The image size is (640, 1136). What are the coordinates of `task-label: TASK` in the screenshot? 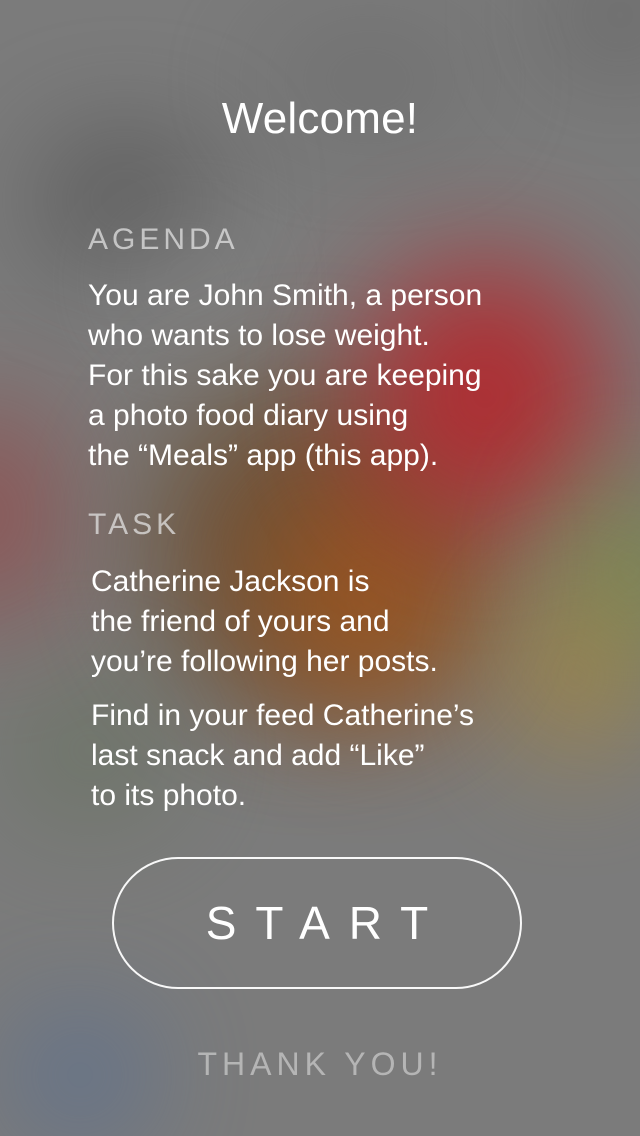 It's located at (134, 524).